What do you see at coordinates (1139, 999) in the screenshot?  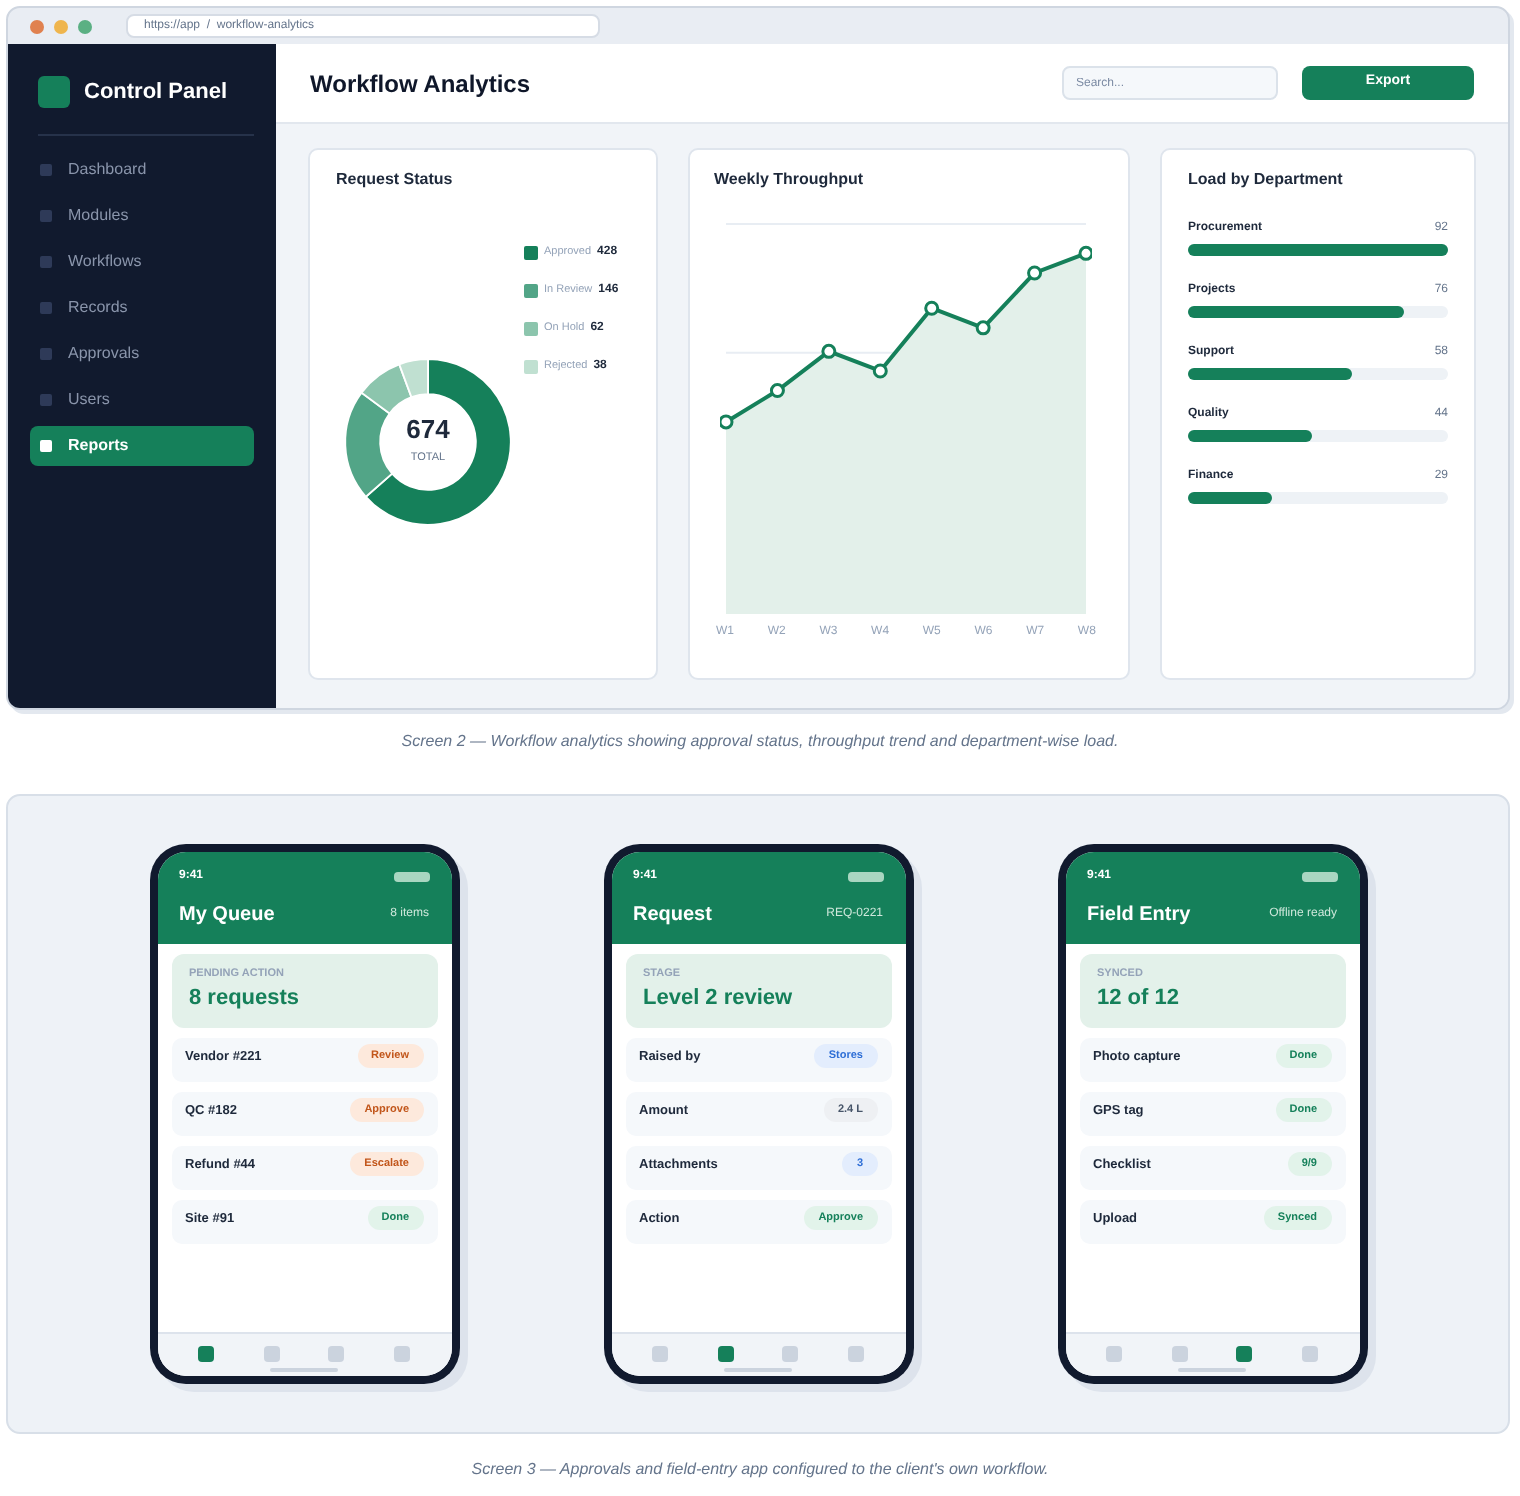 I see `summary-value: 12 of 12` at bounding box center [1139, 999].